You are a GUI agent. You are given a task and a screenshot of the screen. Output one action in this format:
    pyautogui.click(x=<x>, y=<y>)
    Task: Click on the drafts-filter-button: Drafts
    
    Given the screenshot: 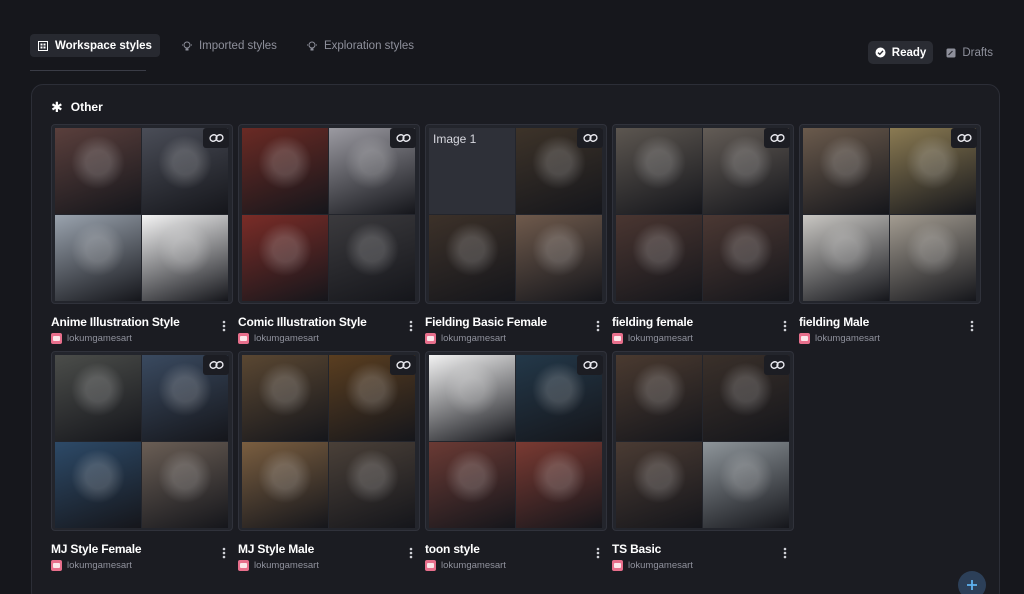 What is the action you would take?
    pyautogui.click(x=969, y=52)
    